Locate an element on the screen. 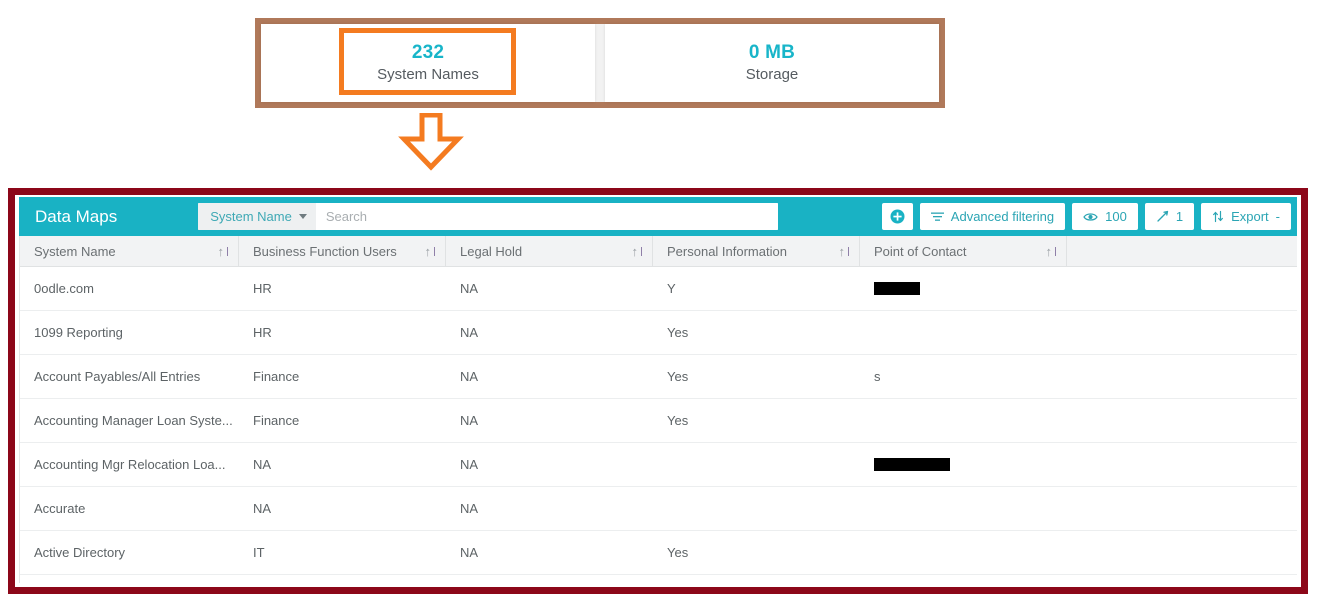 The height and width of the screenshot is (602, 1318). column-header-label: Point of Contact is located at coordinates (920, 251).